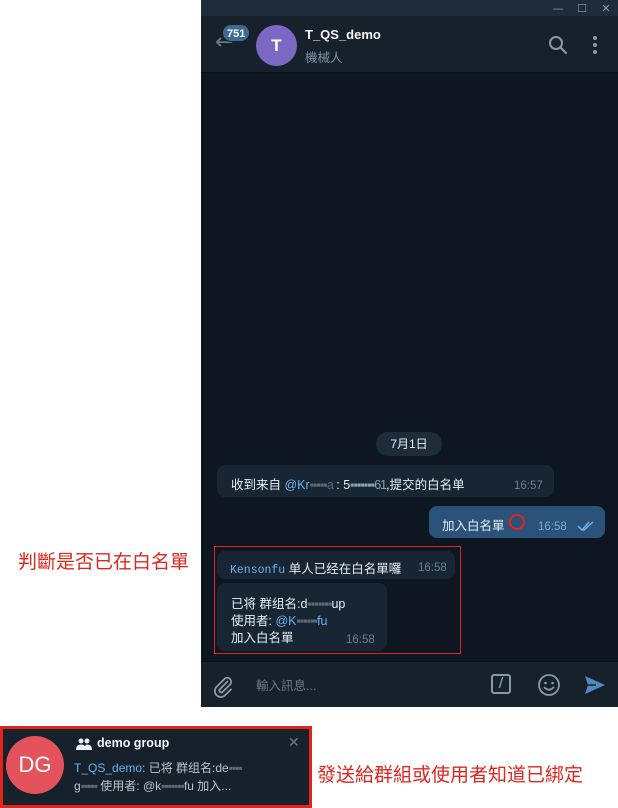 The height and width of the screenshot is (808, 618). Describe the element at coordinates (425, 485) in the screenshot. I see `message-suffix: ,提交的白名单` at that location.